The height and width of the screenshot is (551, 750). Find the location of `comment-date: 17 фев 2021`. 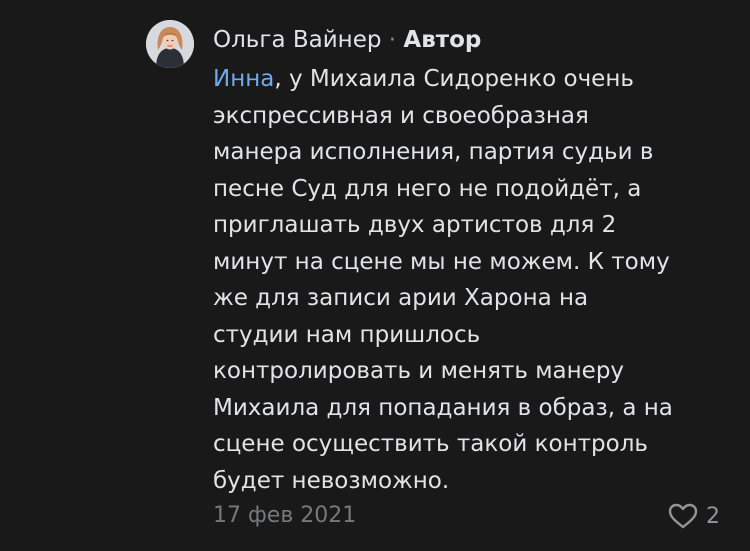

comment-date: 17 фев 2021 is located at coordinates (284, 516).